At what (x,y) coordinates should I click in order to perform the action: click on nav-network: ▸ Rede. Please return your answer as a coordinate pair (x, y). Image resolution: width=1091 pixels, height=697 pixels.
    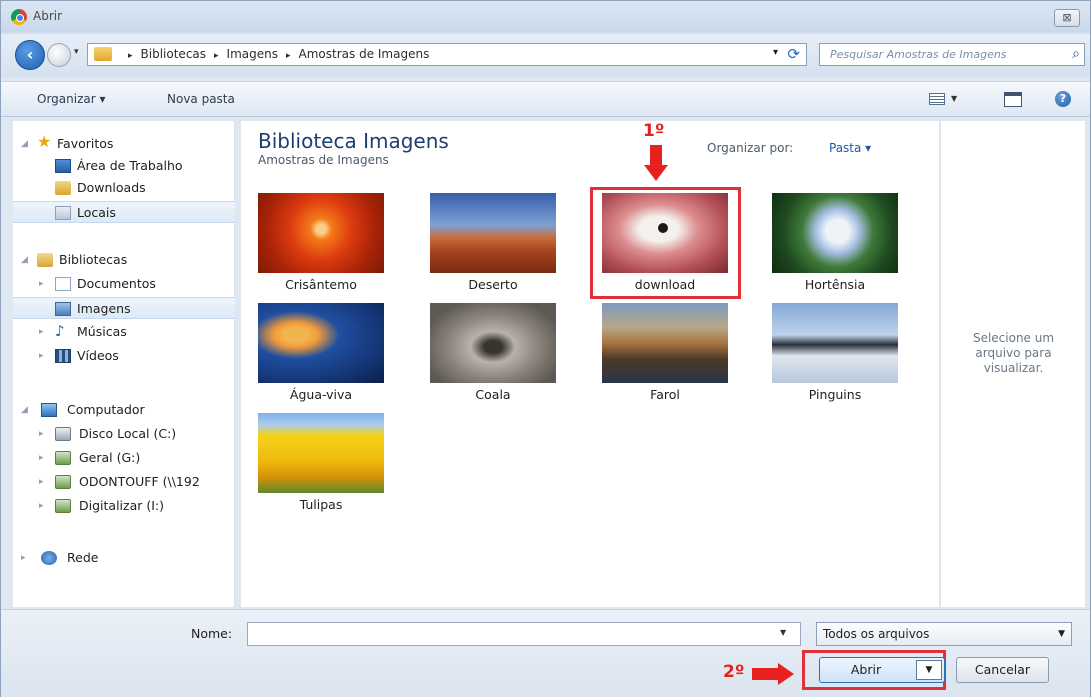
    Looking at the image, I should click on (124, 558).